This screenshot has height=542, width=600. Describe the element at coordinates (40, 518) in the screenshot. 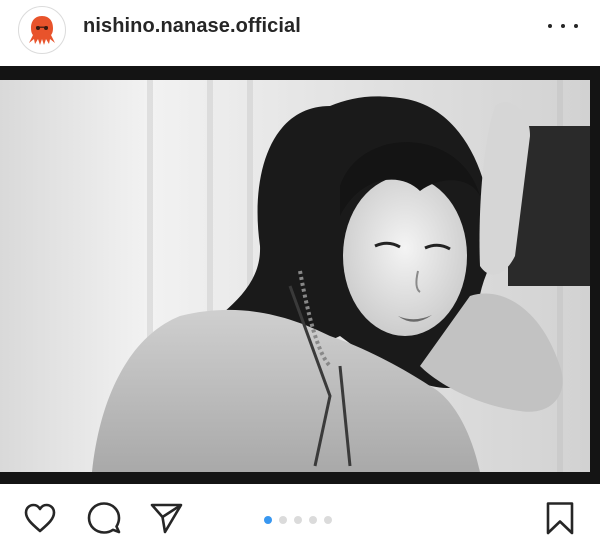

I see `heart-icon` at that location.